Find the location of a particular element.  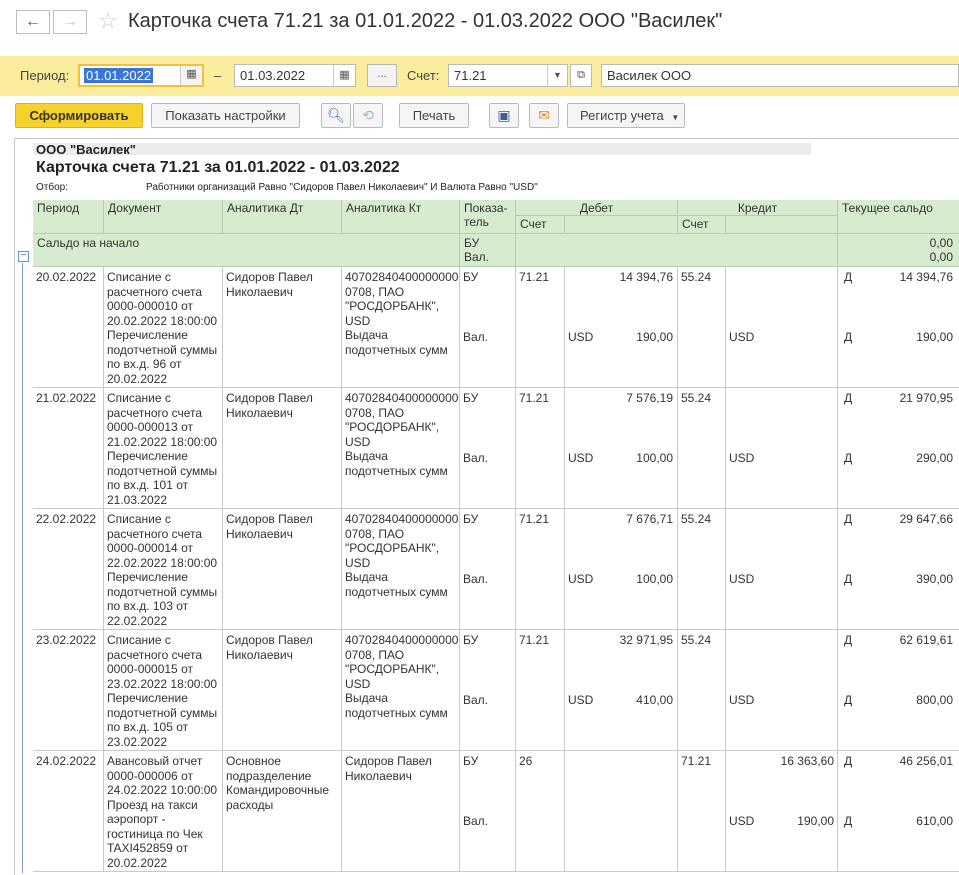

row-balance-amount: 29 647,66 is located at coordinates (926, 519).